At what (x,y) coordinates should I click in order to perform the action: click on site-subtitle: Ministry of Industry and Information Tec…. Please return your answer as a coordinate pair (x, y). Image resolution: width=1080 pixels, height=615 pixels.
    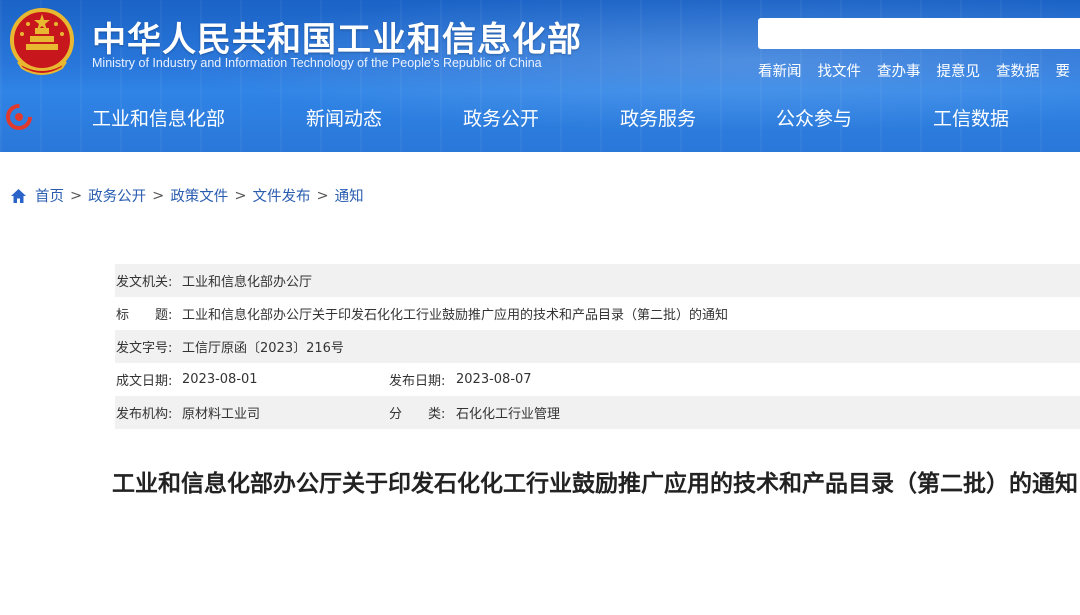
    Looking at the image, I should click on (317, 63).